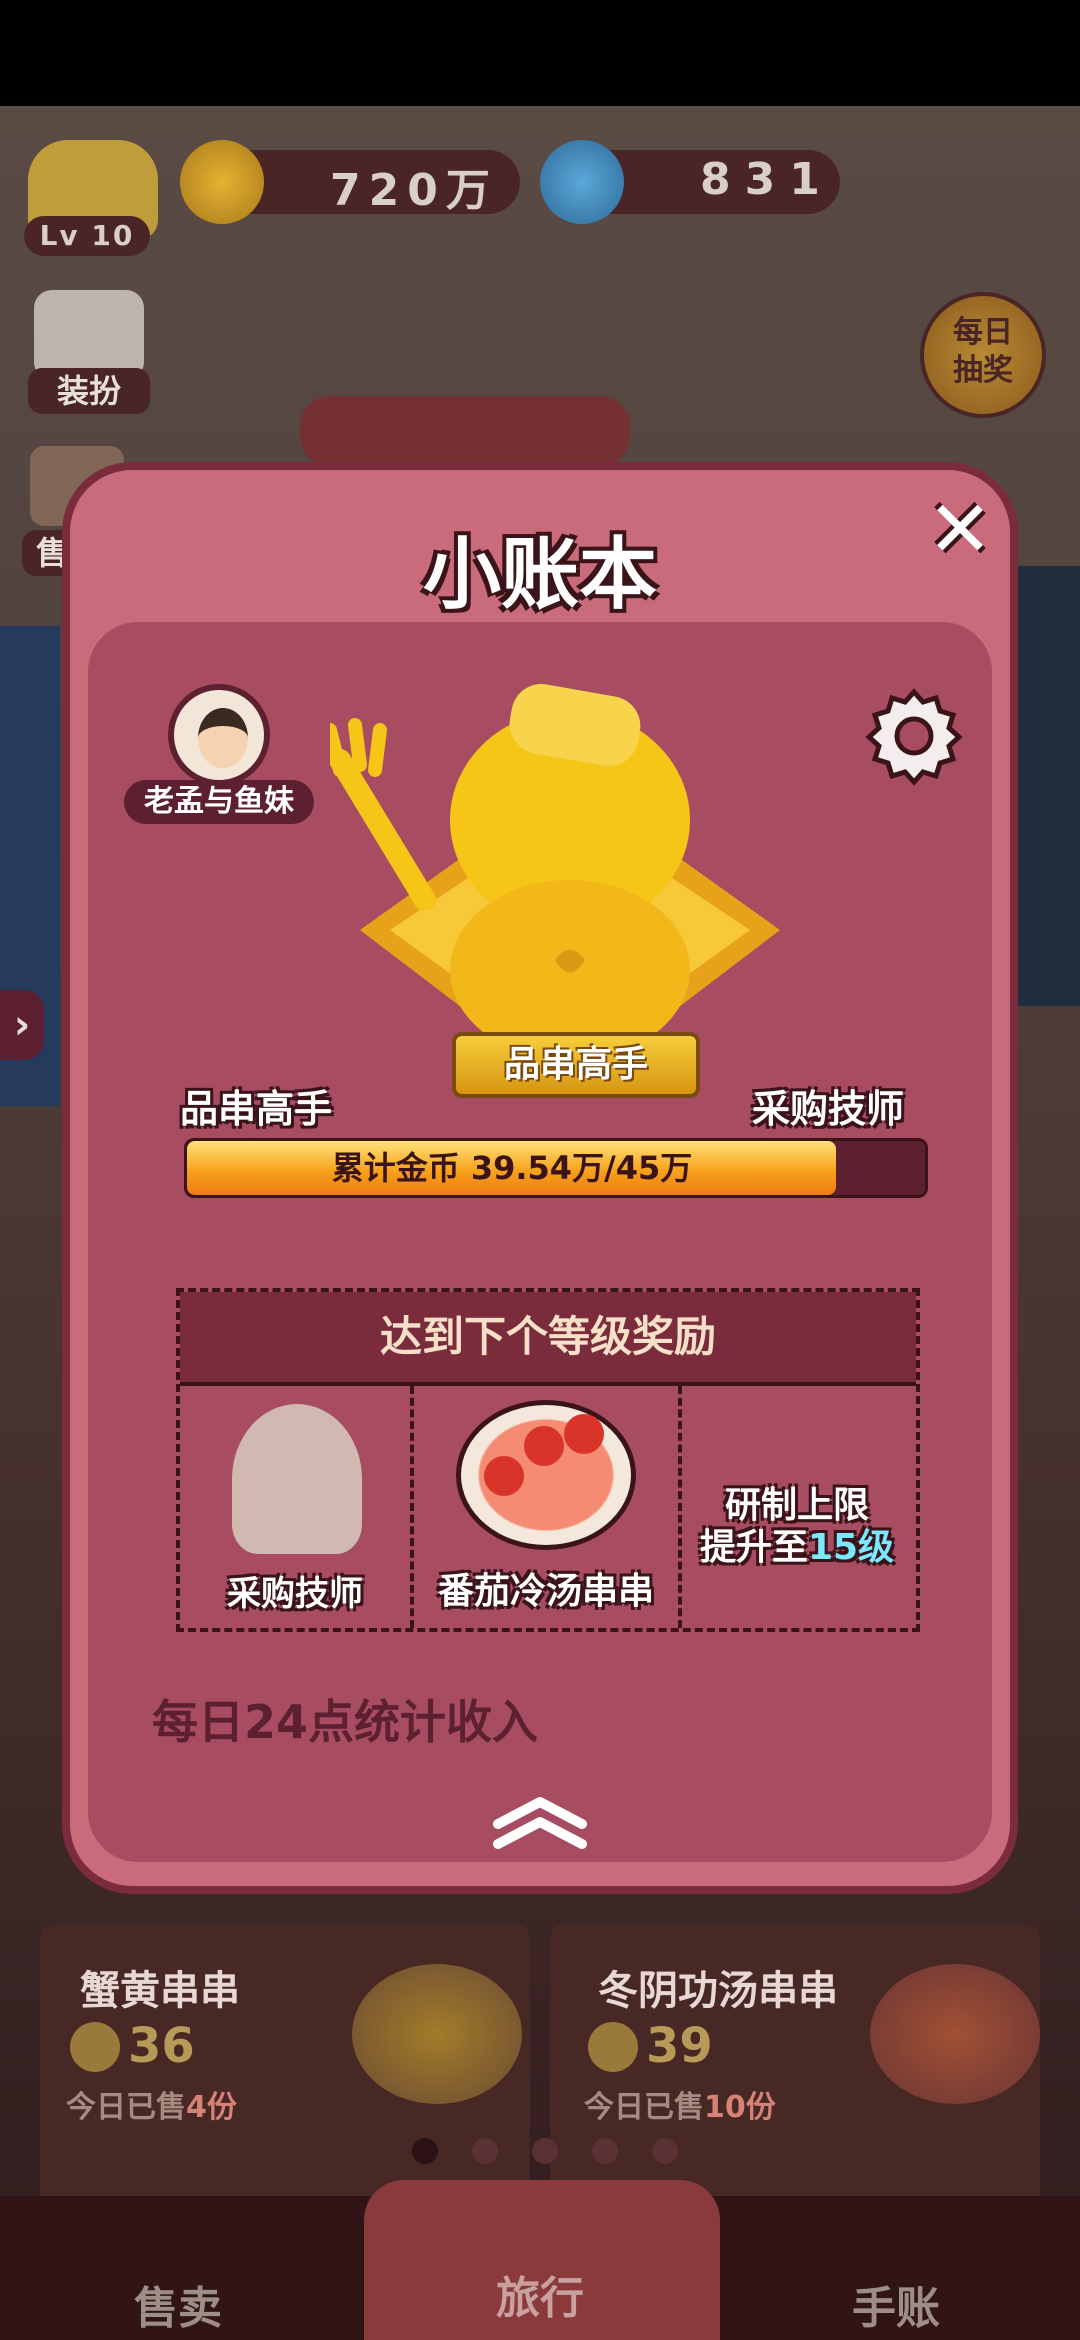  I want to click on page-indicator, so click(547, 2151).